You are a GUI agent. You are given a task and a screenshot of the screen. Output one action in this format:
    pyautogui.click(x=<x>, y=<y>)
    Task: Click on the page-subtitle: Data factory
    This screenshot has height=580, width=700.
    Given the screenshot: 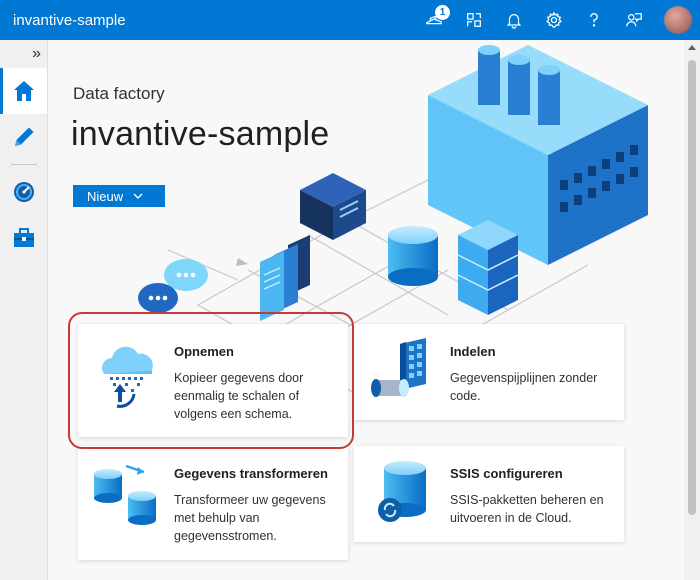 What is the action you would take?
    pyautogui.click(x=119, y=93)
    